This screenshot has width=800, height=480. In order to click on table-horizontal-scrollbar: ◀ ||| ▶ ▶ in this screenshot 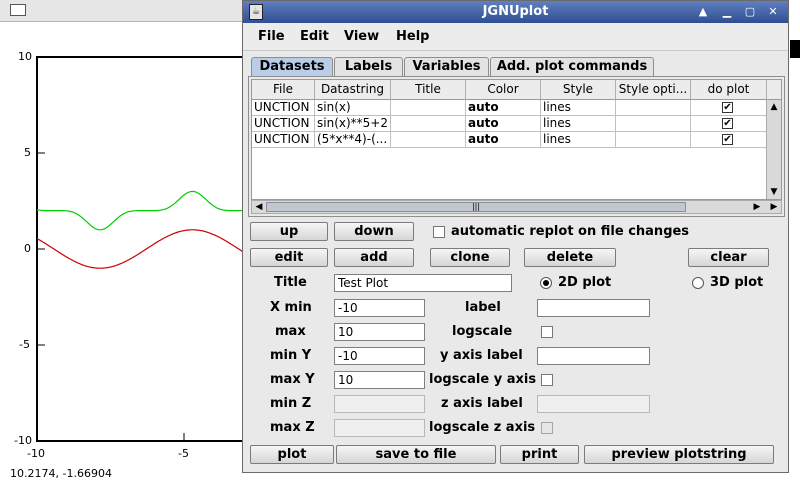, I will do `click(516, 207)`.